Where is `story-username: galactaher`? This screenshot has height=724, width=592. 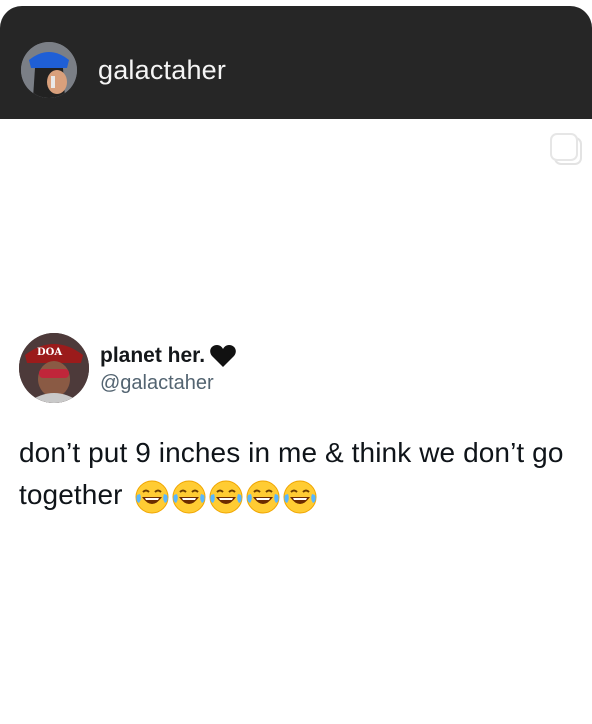 story-username: galactaher is located at coordinates (162, 70).